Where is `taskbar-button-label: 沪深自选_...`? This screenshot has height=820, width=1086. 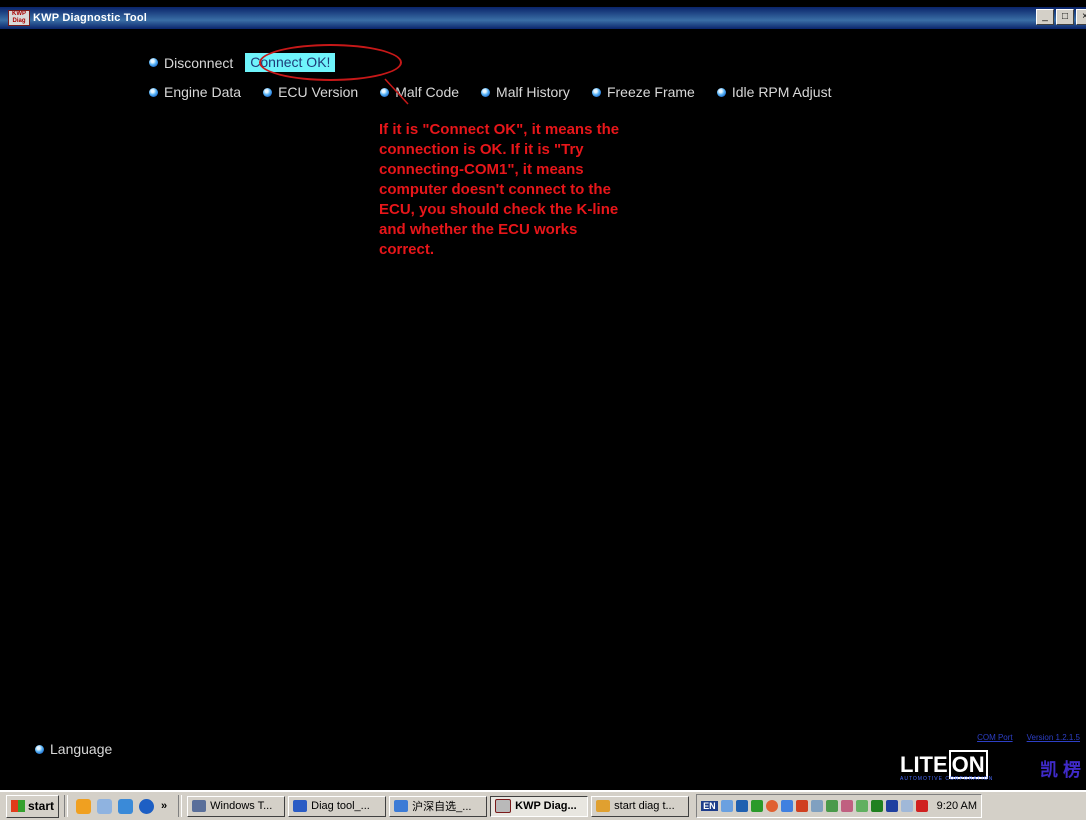 taskbar-button-label: 沪深自选_... is located at coordinates (442, 807).